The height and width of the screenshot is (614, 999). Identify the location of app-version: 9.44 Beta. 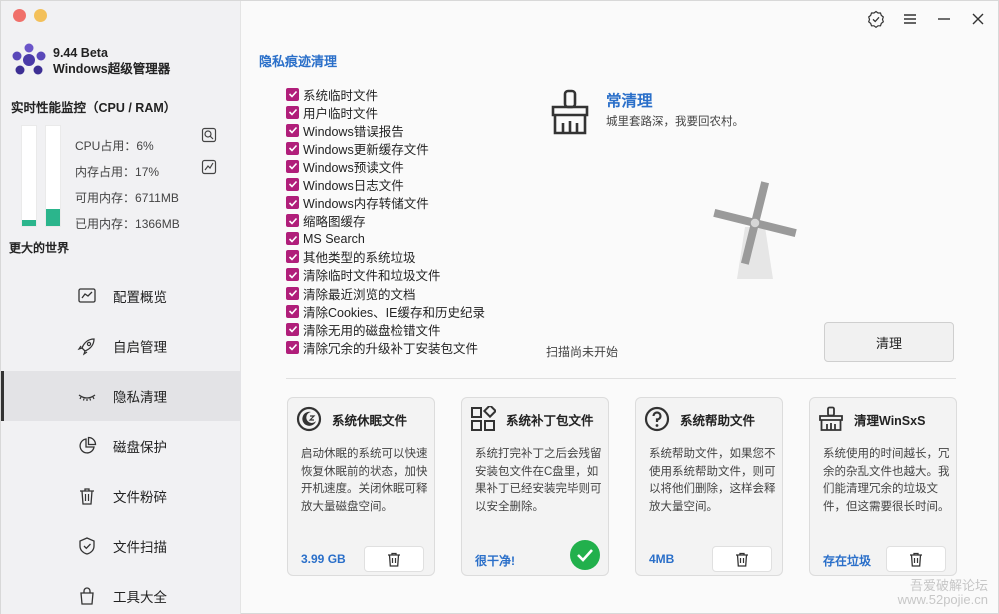
(80, 53).